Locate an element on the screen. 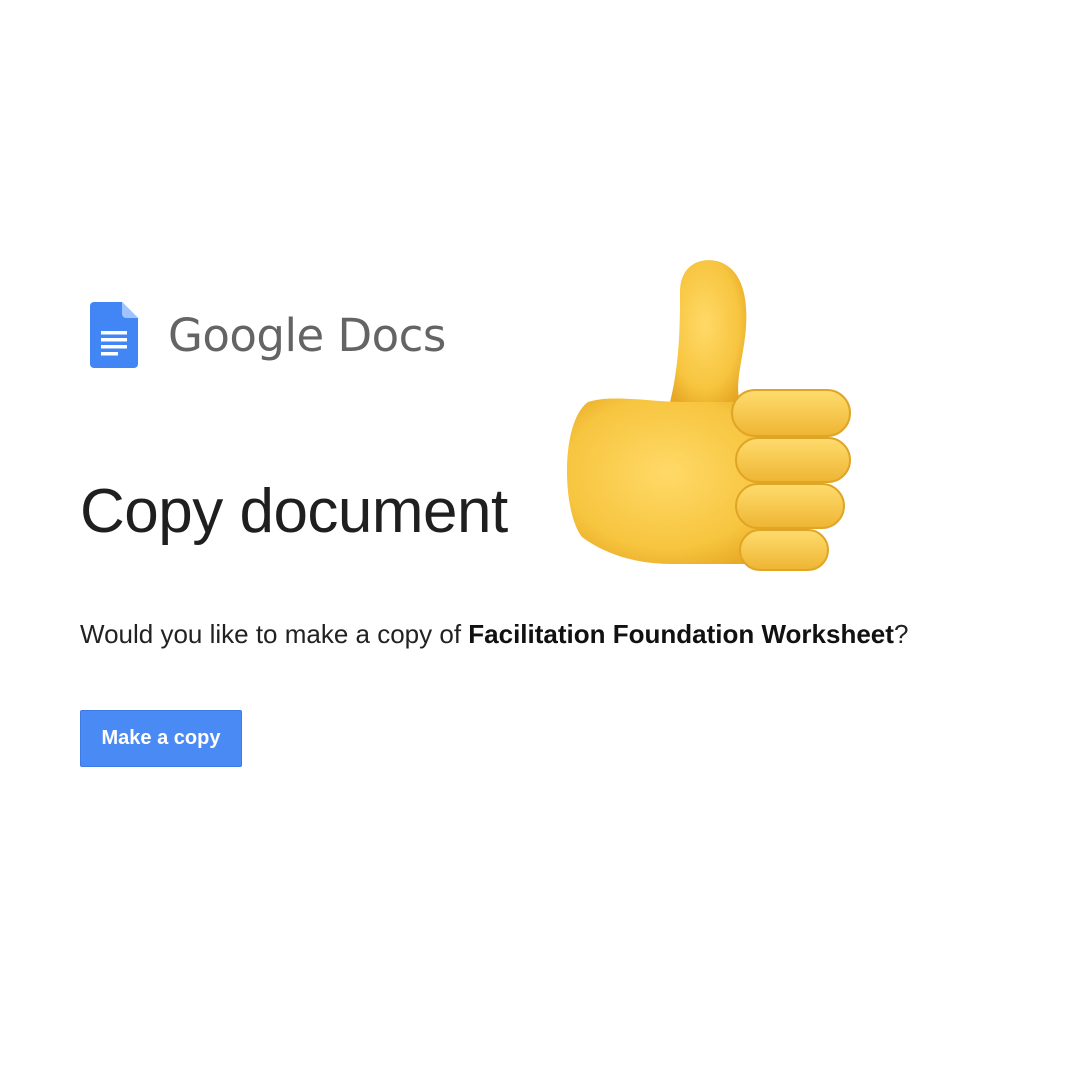 The width and height of the screenshot is (1080, 1080). thumbs-up-icon is located at coordinates (708, 415).